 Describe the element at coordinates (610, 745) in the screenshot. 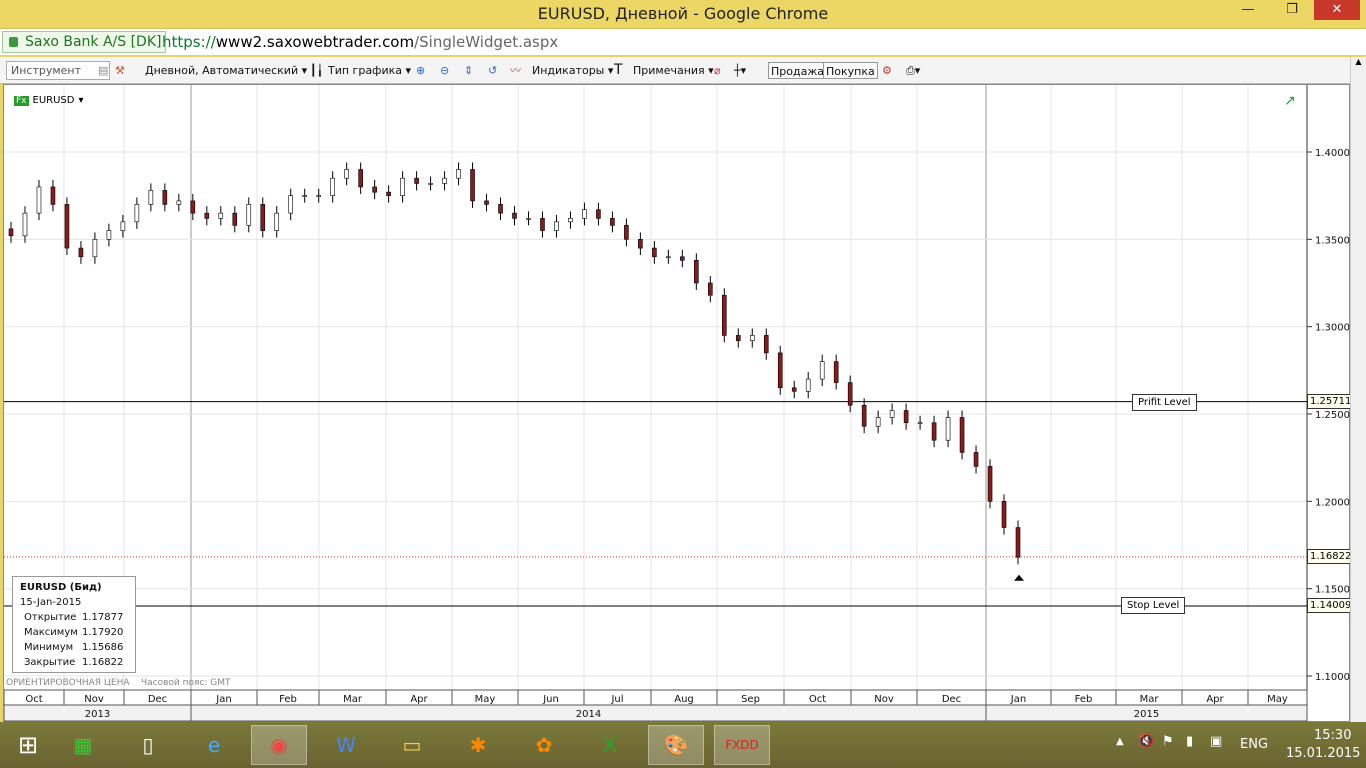

I see `excel-icon: X` at that location.